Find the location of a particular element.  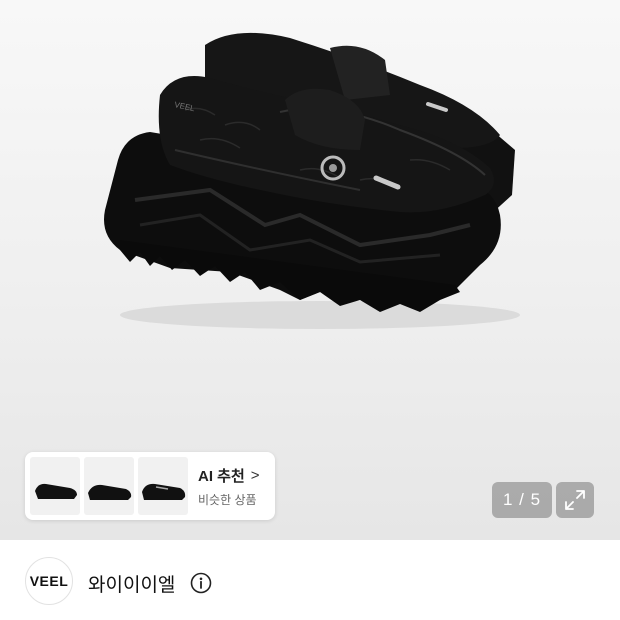

brand-logo-avatar: VEEL is located at coordinates (49, 581).